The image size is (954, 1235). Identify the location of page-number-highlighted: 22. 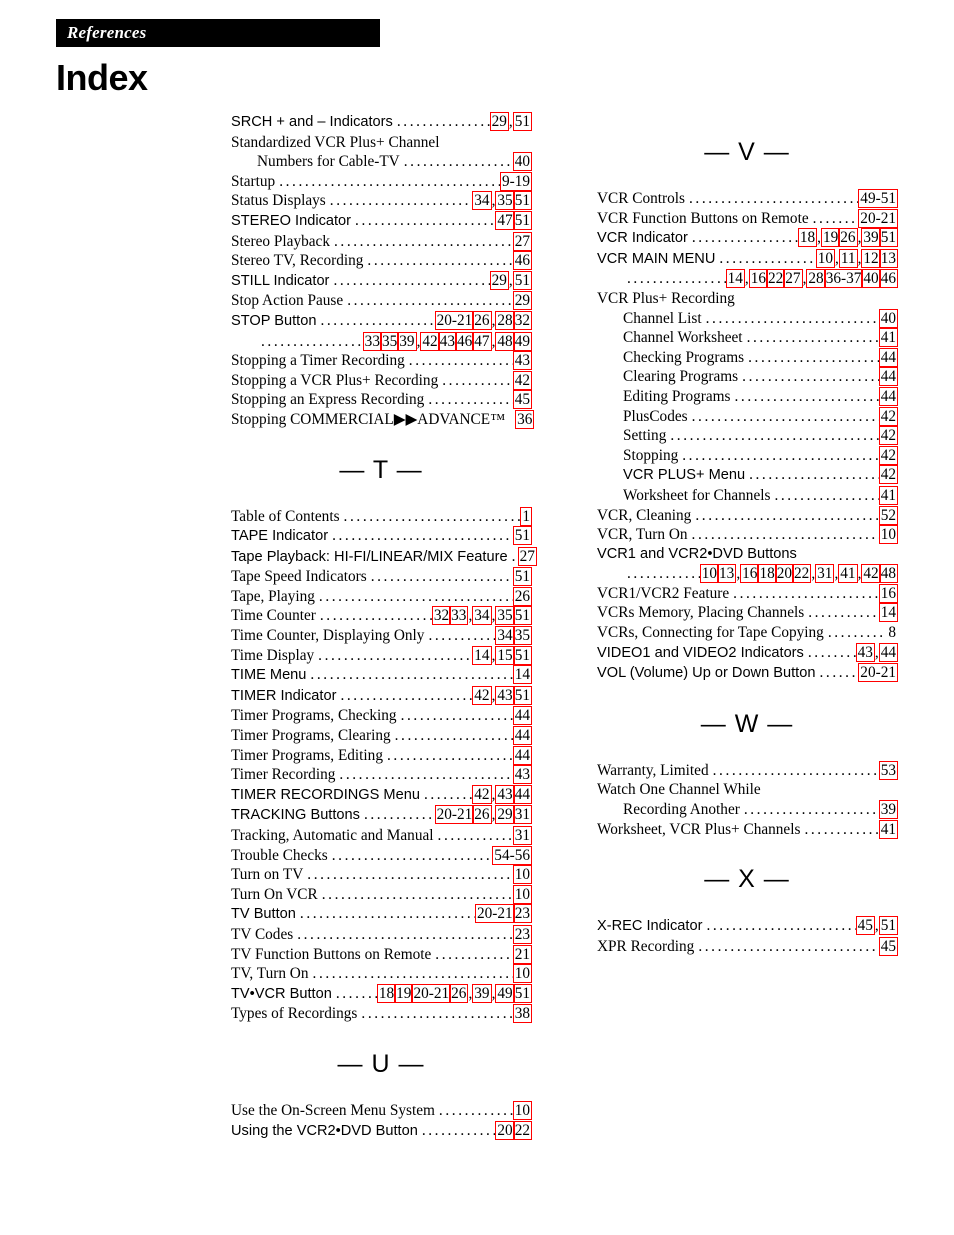
(522, 1130).